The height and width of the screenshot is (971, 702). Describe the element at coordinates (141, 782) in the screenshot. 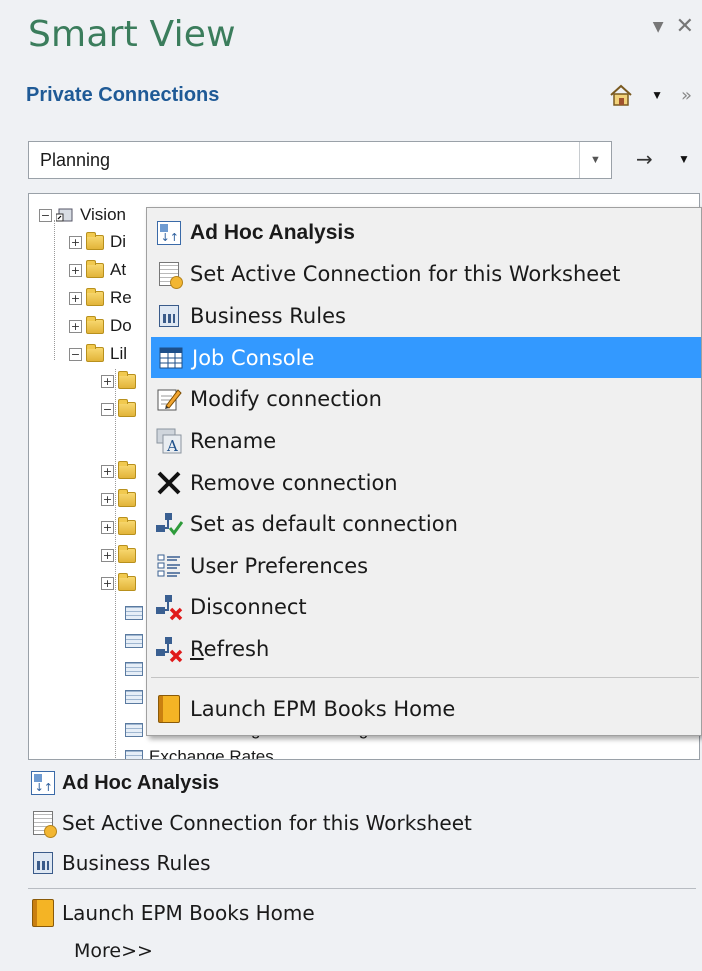

I see `action-label: Ad Hoc Analysis` at that location.